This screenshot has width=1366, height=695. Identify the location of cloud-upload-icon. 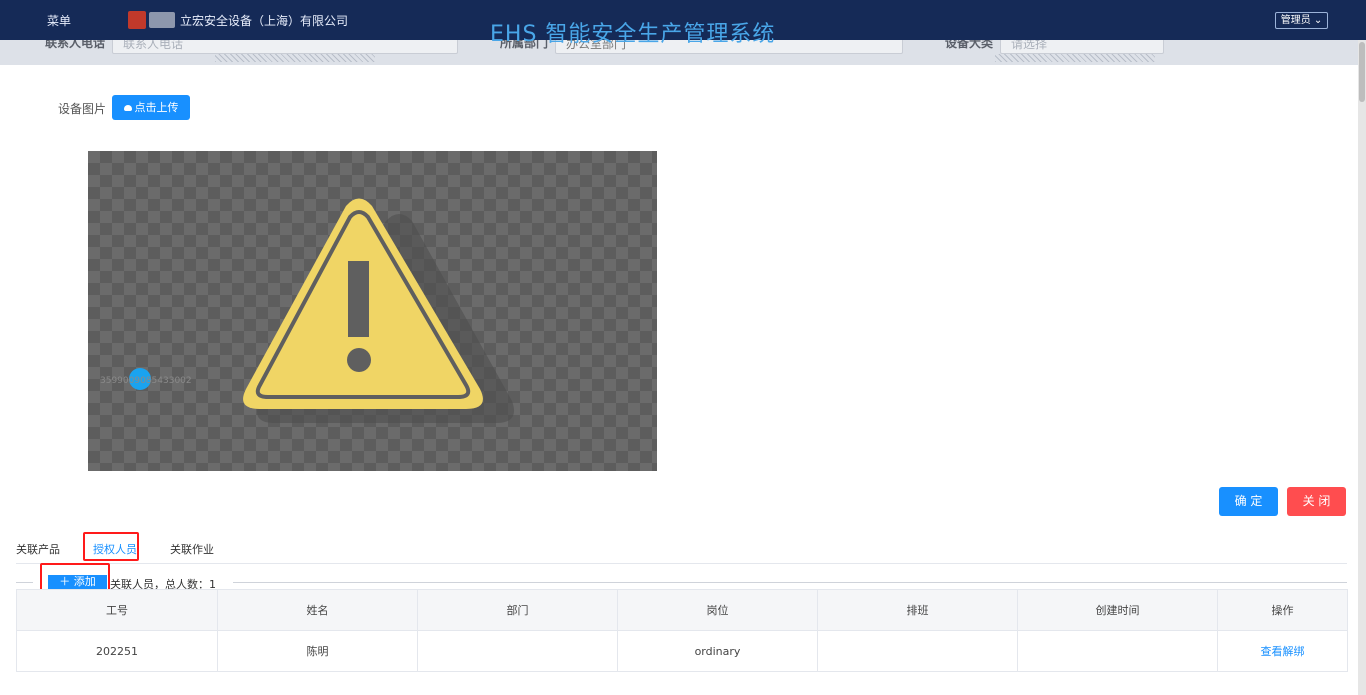
(127, 108).